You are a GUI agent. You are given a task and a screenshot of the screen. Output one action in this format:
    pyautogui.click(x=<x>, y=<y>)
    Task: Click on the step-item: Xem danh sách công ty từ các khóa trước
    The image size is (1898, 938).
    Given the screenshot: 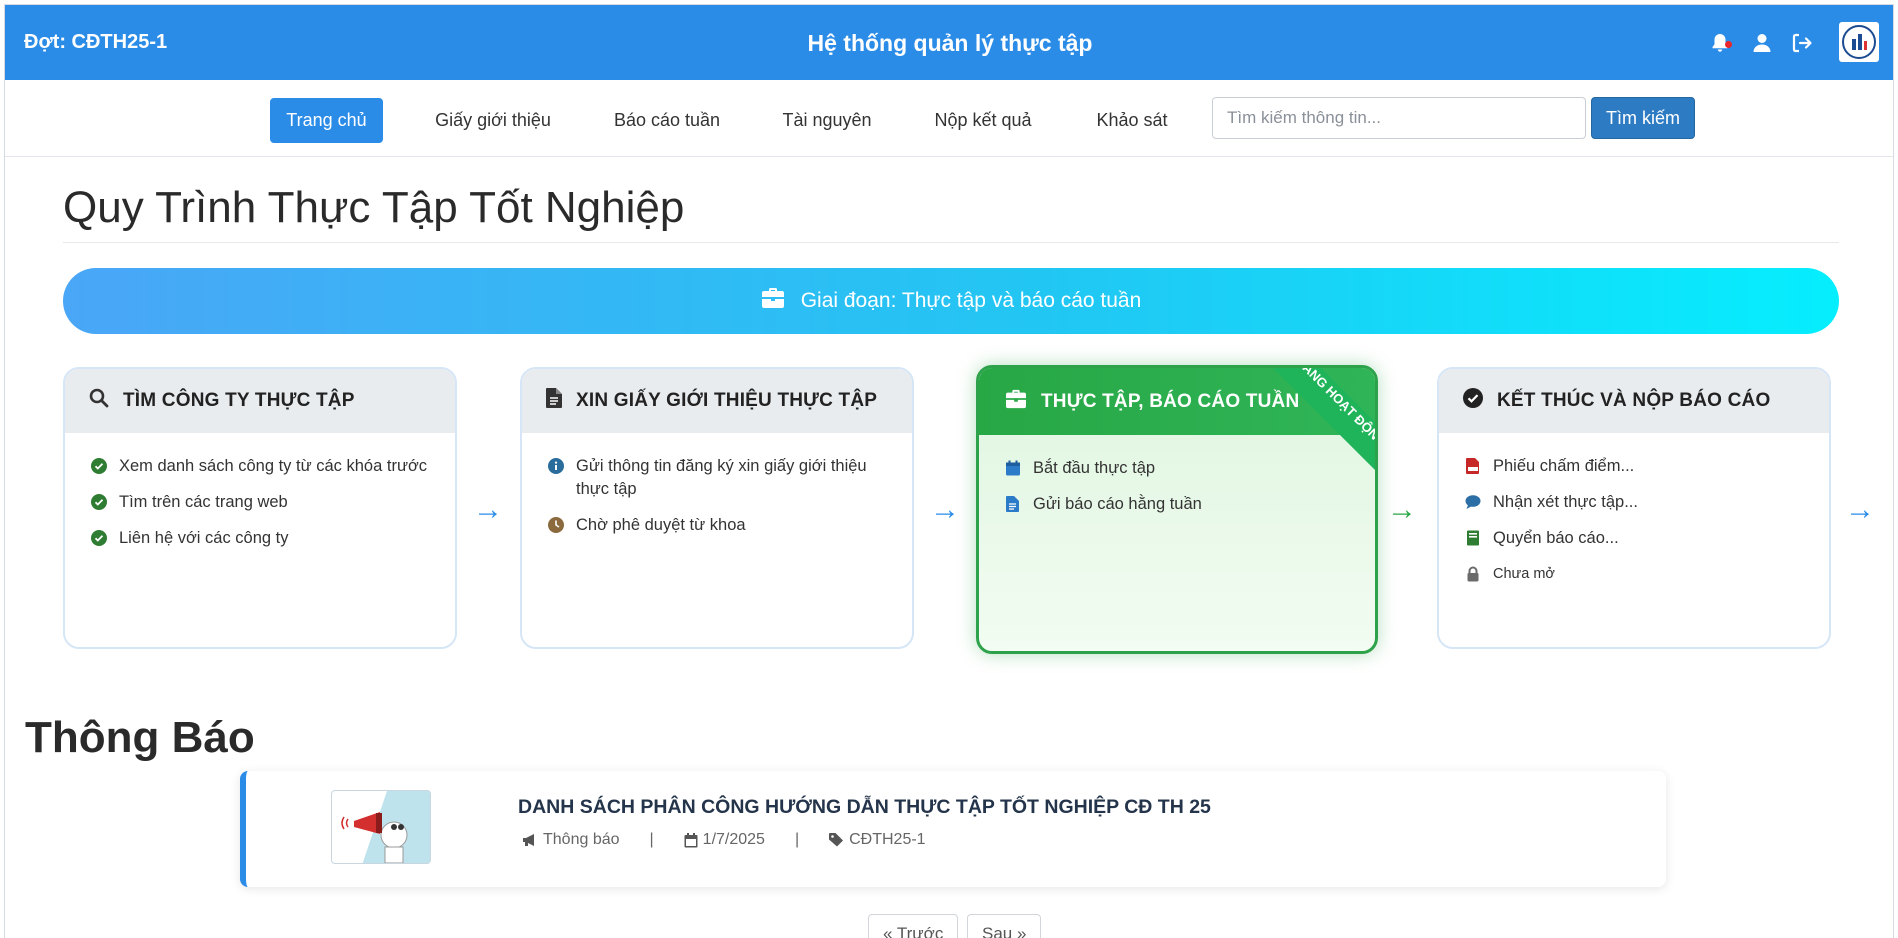 What is the action you would take?
    pyautogui.click(x=260, y=466)
    